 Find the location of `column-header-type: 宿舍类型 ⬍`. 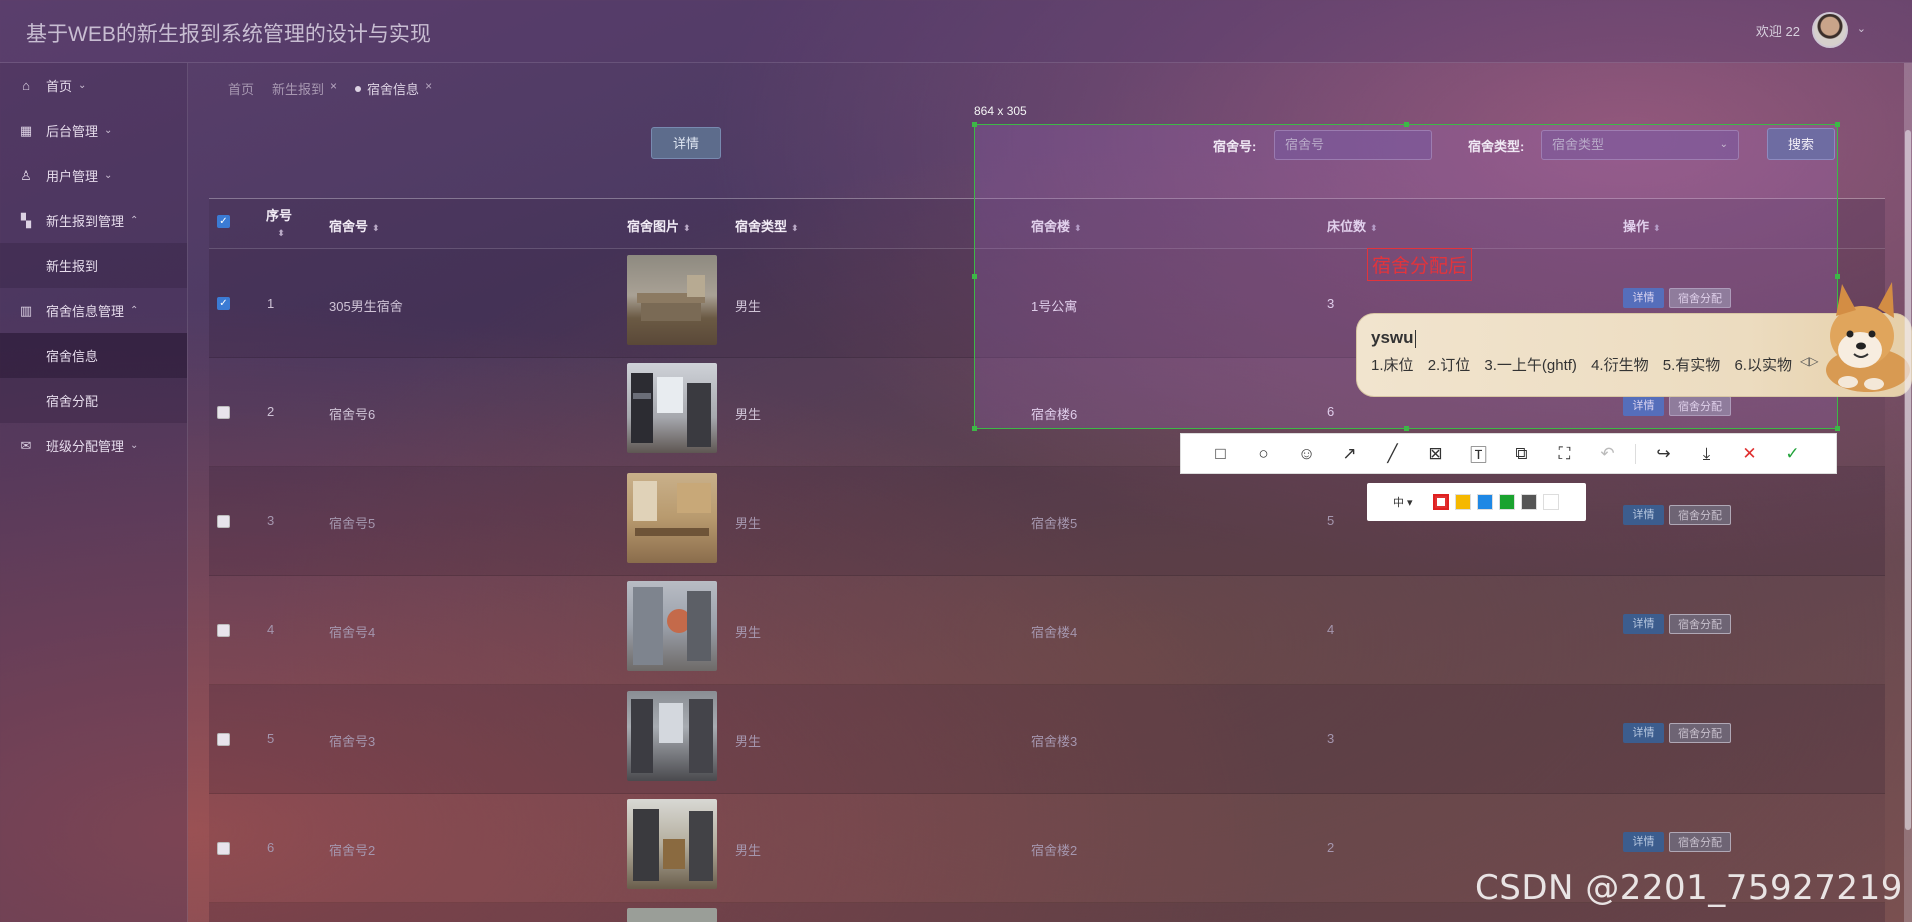

column-header-type: 宿舍类型 ⬍ is located at coordinates (767, 225).